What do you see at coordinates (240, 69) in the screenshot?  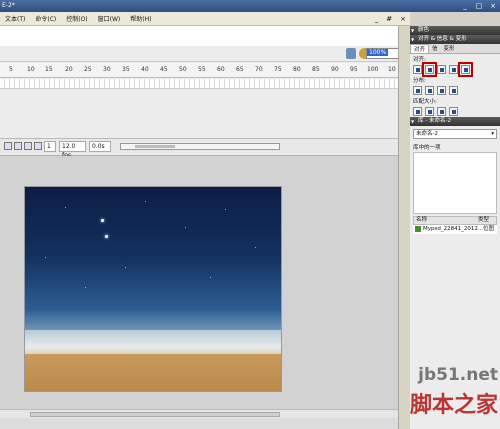 I see `ruler-label: 65` at bounding box center [240, 69].